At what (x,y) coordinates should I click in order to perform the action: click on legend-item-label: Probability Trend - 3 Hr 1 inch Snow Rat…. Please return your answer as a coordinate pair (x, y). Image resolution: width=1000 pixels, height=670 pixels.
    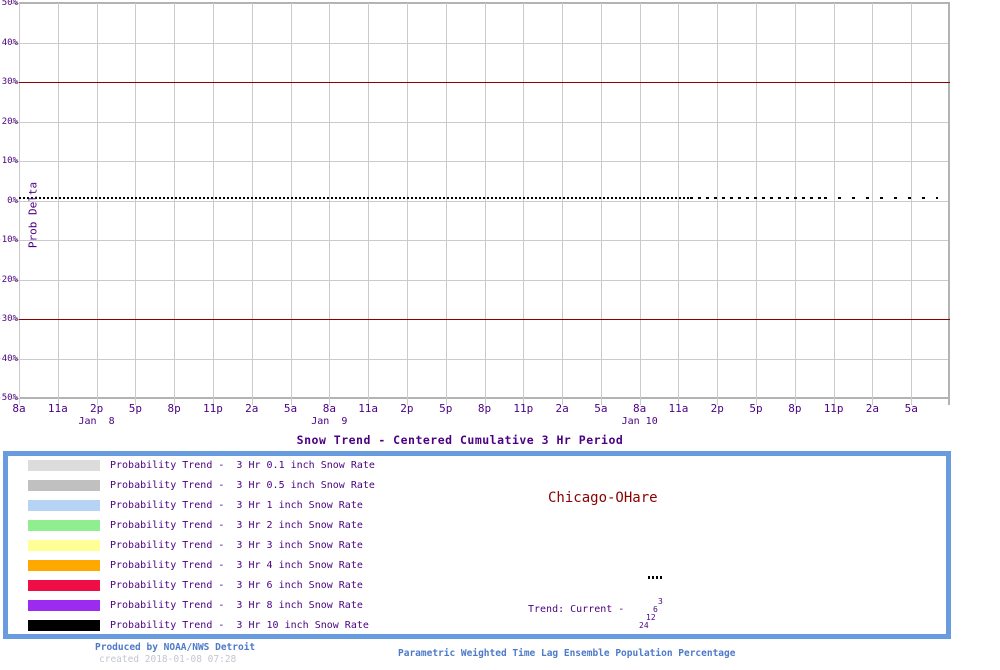
    Looking at the image, I should click on (236, 505).